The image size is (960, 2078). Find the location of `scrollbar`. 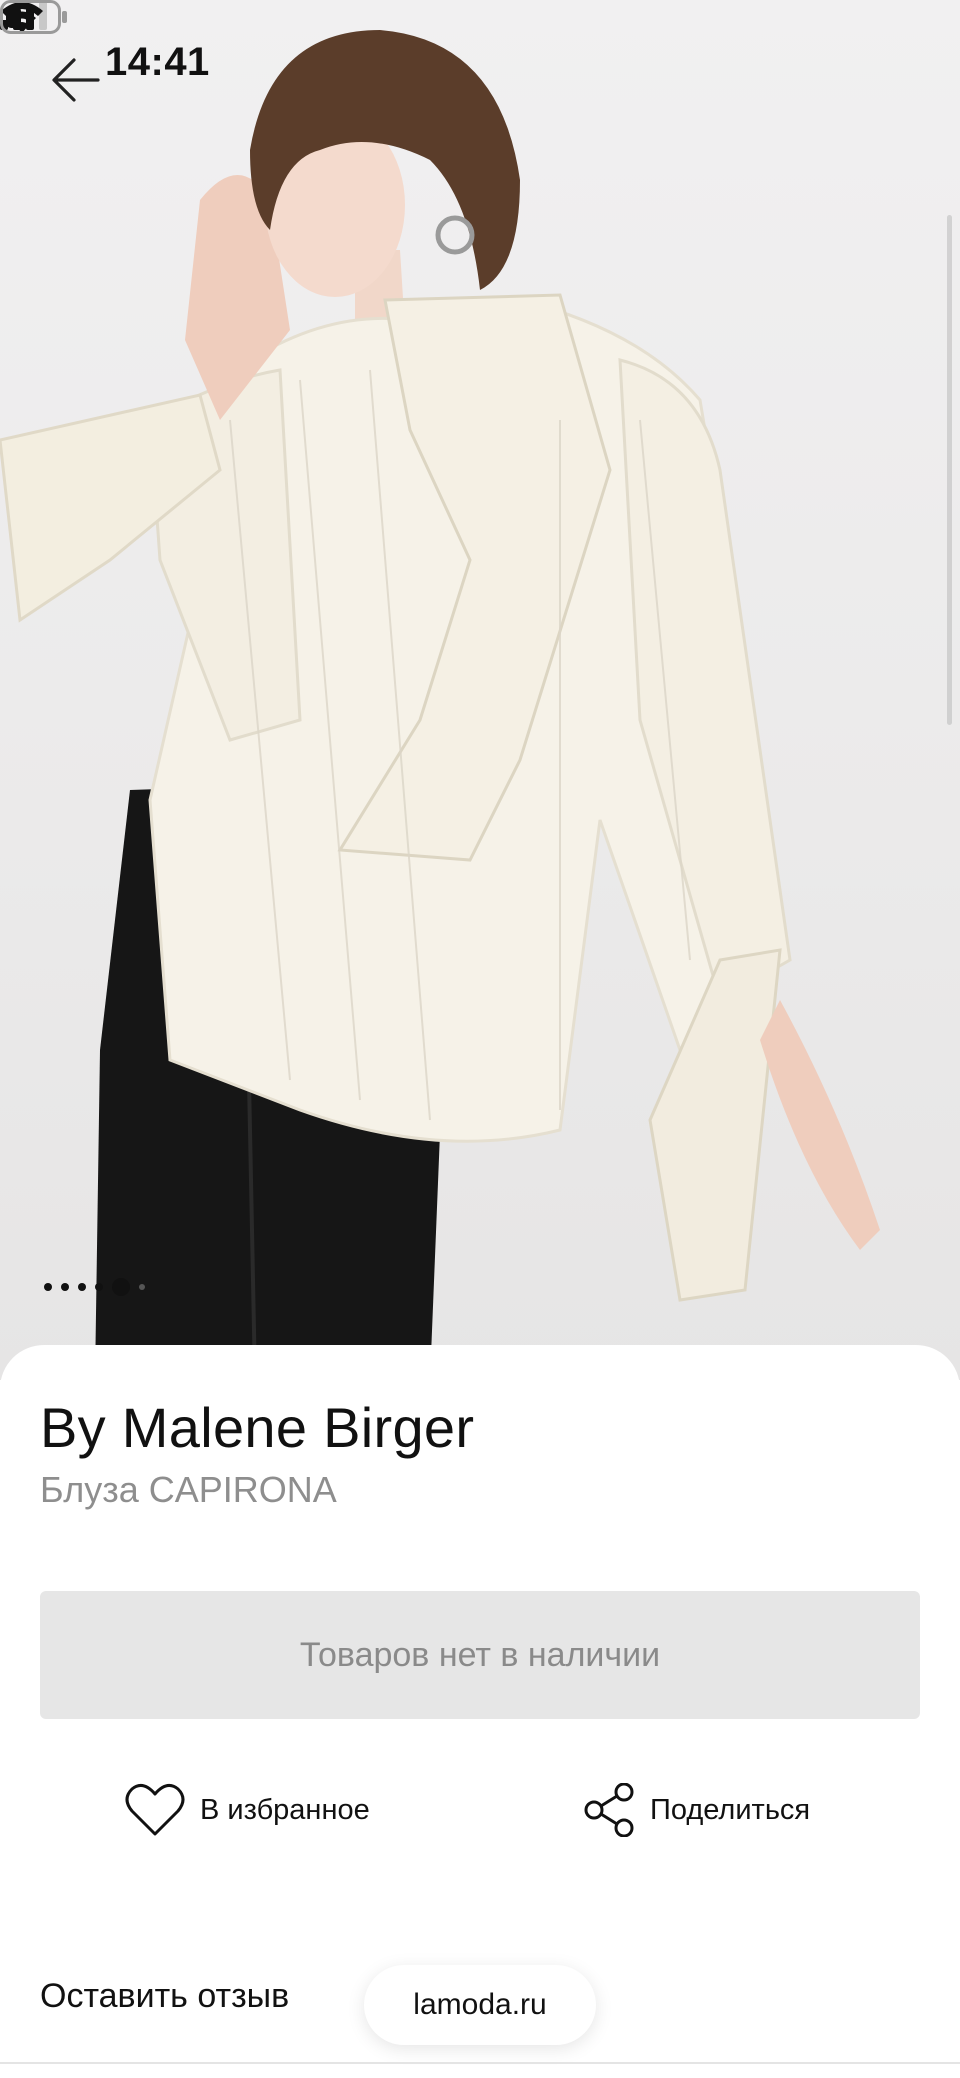

scrollbar is located at coordinates (949, 470).